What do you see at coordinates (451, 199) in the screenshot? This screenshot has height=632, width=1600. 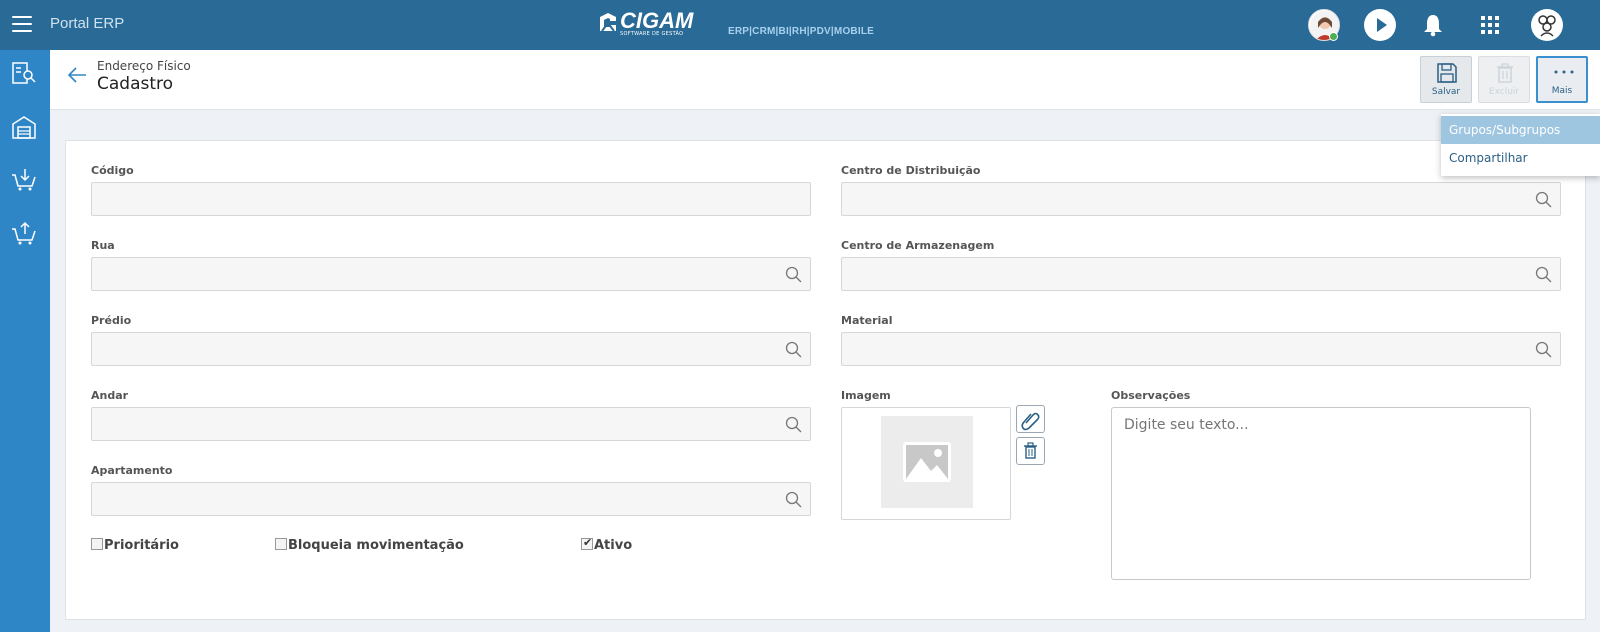 I see `codigo-field` at bounding box center [451, 199].